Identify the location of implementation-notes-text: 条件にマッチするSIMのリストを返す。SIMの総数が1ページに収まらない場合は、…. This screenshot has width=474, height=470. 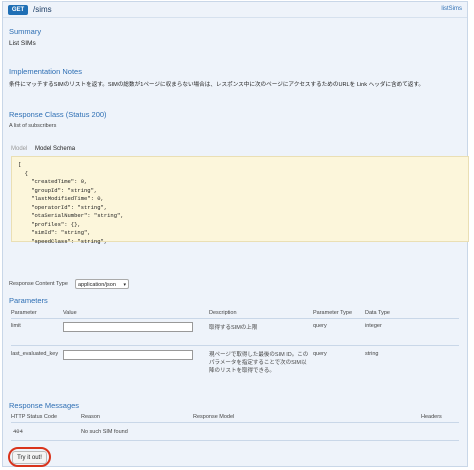
(217, 85).